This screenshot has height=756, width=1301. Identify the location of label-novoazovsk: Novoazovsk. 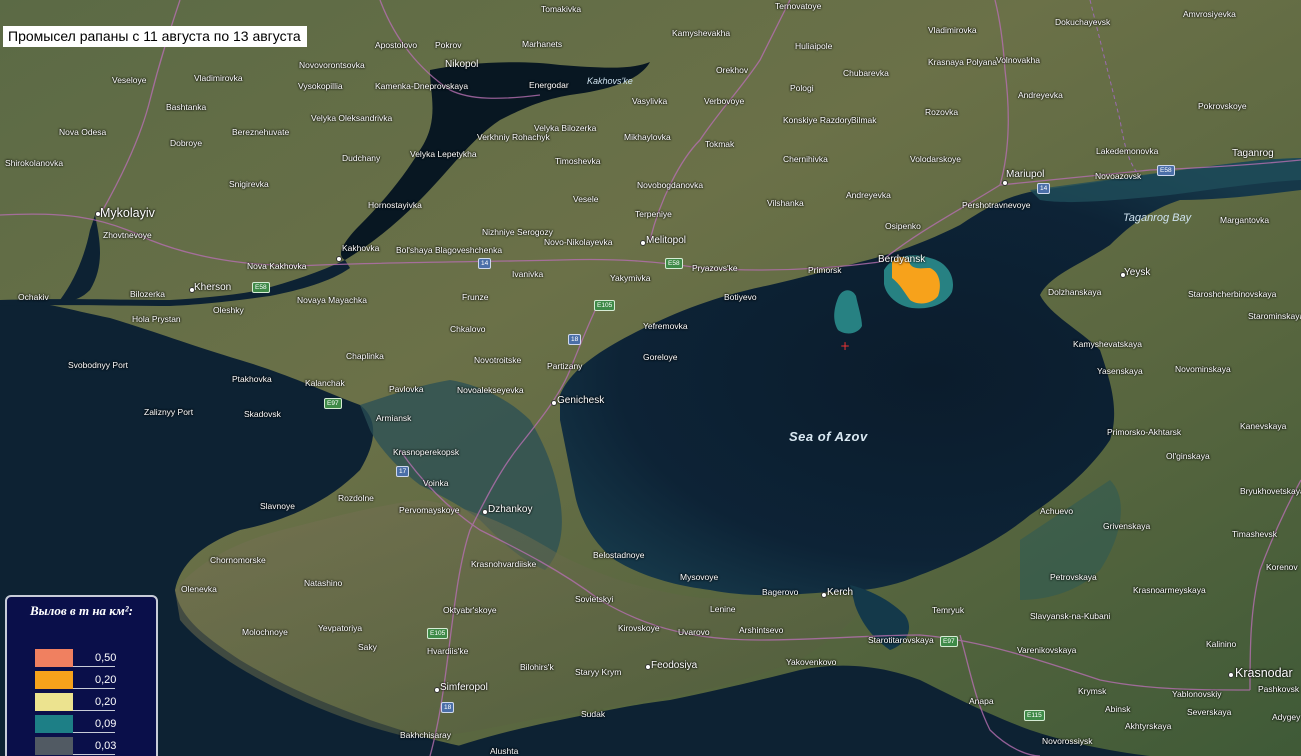
(1118, 176).